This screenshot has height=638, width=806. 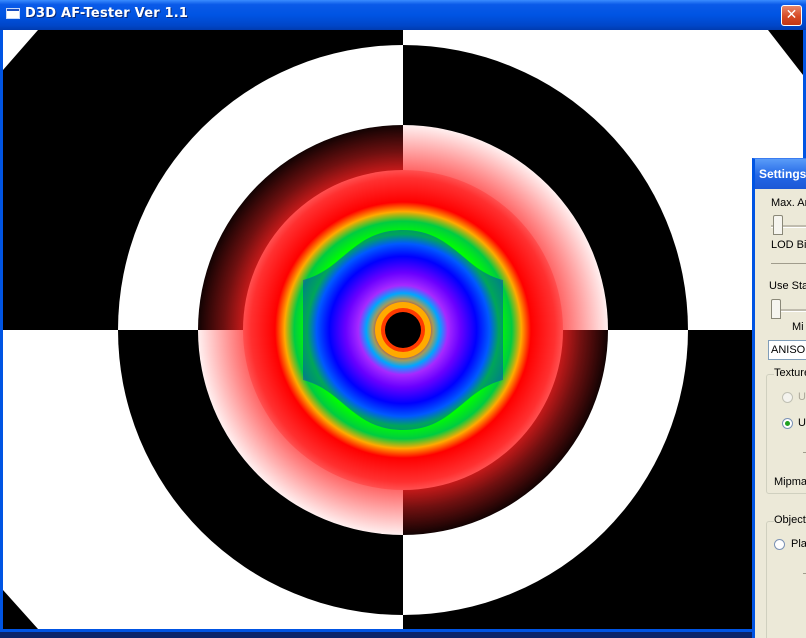 What do you see at coordinates (787, 350) in the screenshot?
I see `min-filter-dropdown: ANISO` at bounding box center [787, 350].